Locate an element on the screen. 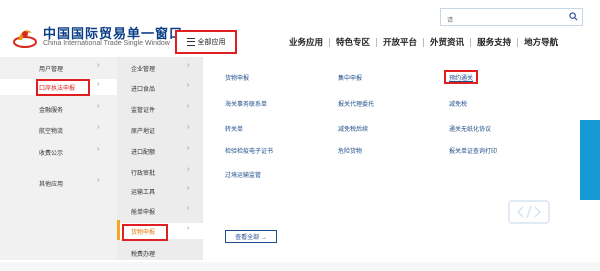 This screenshot has width=600, height=271. menu2-label: 行政审批 is located at coordinates (143, 174).